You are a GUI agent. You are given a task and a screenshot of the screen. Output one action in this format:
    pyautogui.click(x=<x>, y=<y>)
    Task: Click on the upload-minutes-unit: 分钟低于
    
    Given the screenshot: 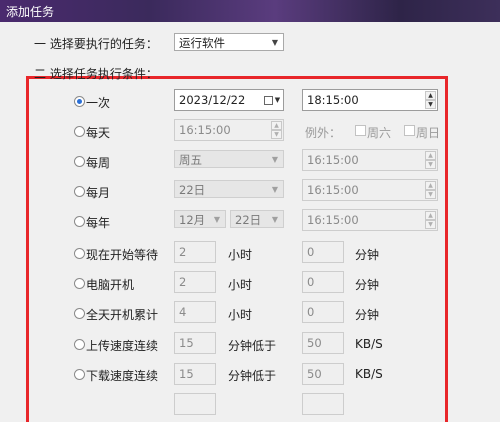 What is the action you would take?
    pyautogui.click(x=252, y=346)
    